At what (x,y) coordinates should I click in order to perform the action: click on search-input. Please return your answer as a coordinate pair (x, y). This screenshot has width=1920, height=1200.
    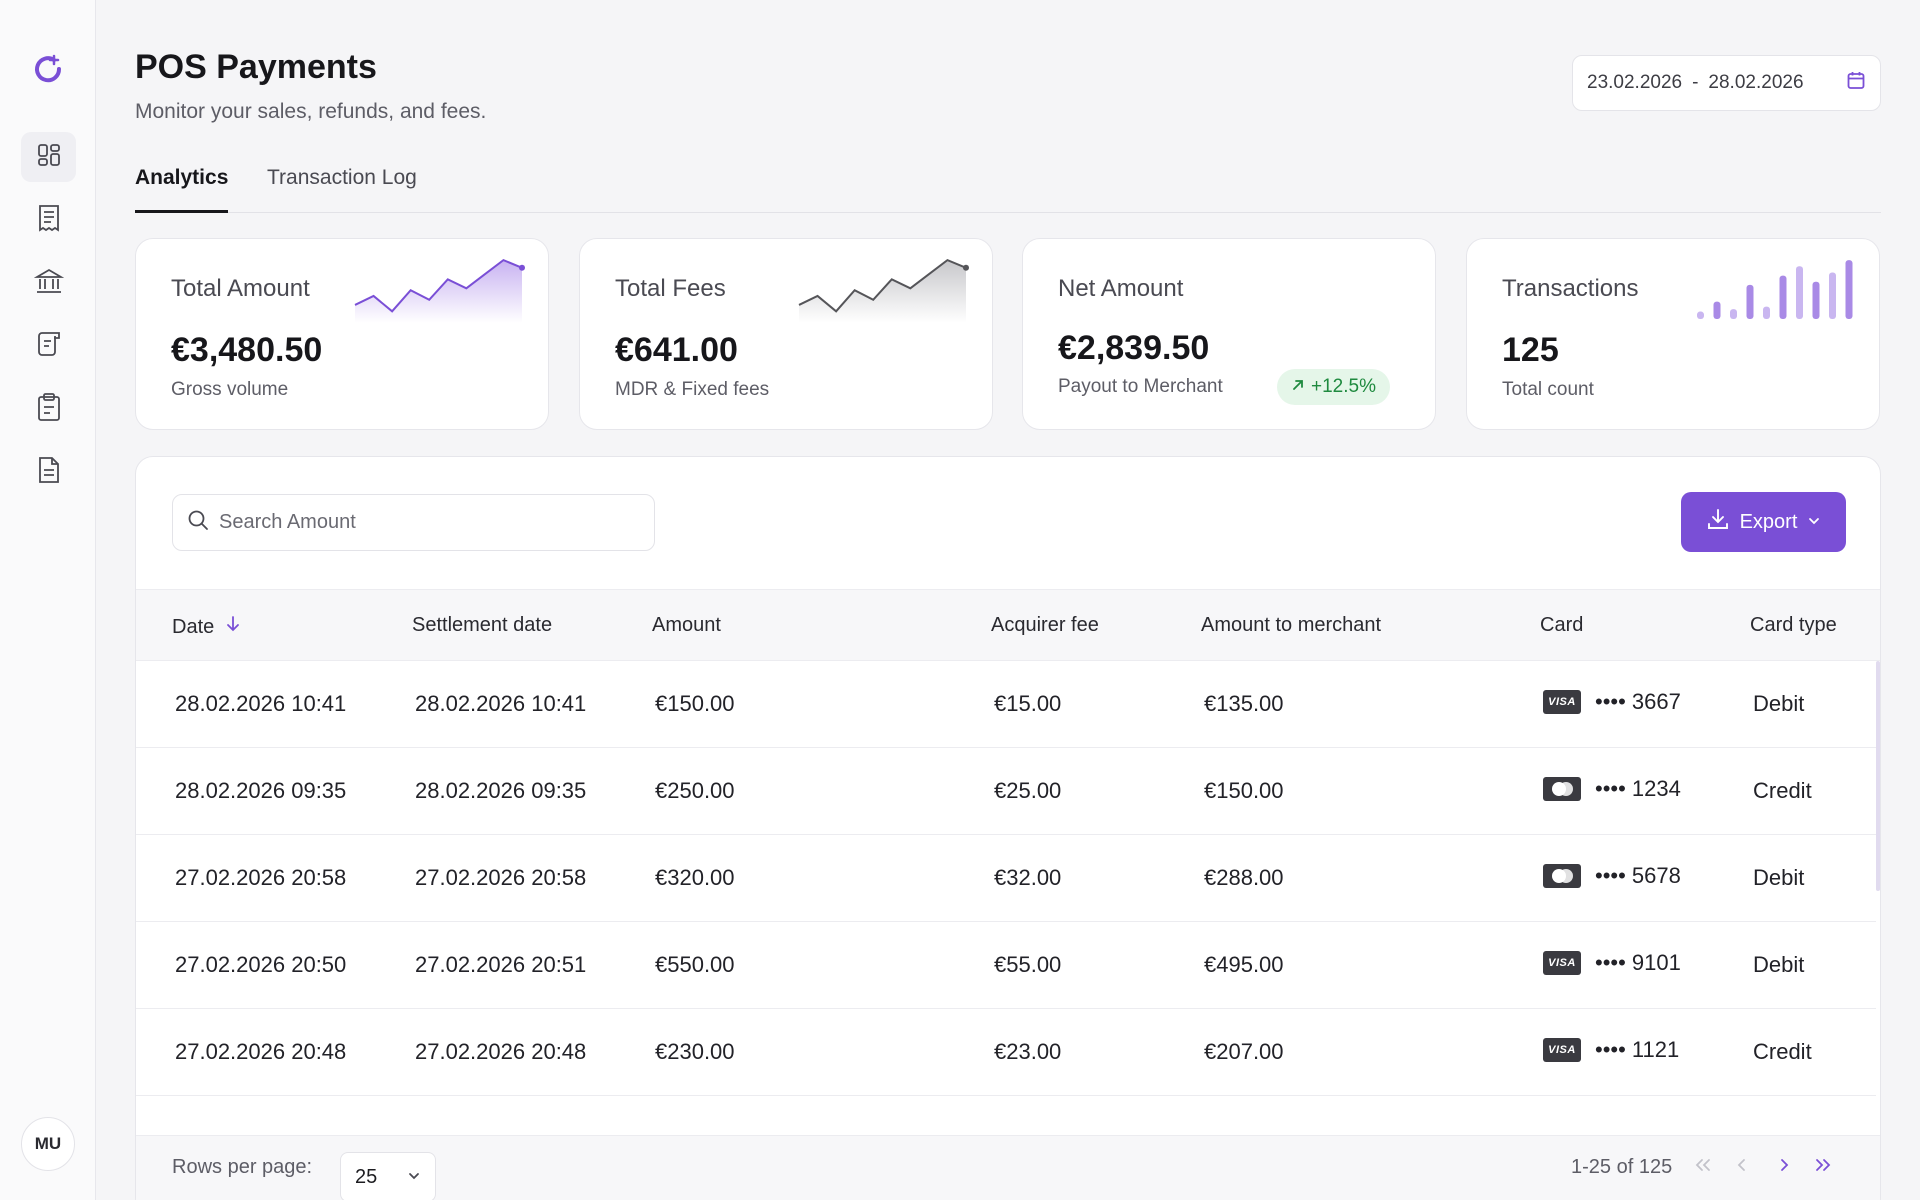
    Looking at the image, I should click on (429, 522).